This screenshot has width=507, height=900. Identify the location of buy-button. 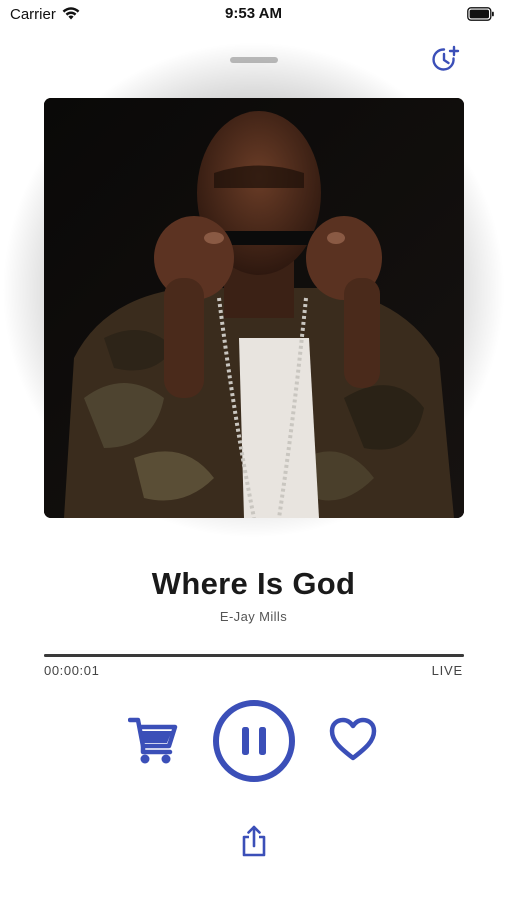
(152, 740).